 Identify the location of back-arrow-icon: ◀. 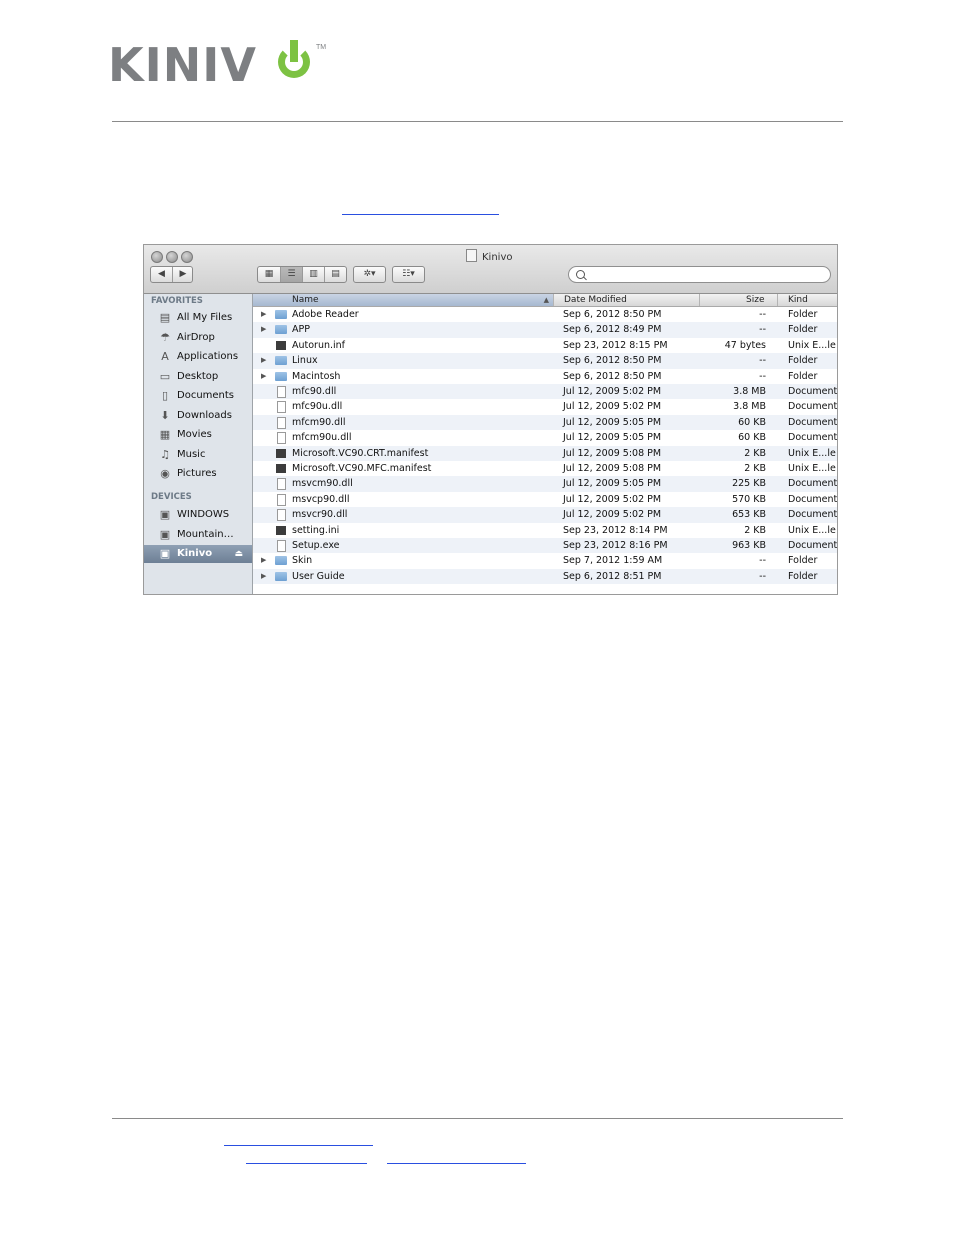
(161, 274).